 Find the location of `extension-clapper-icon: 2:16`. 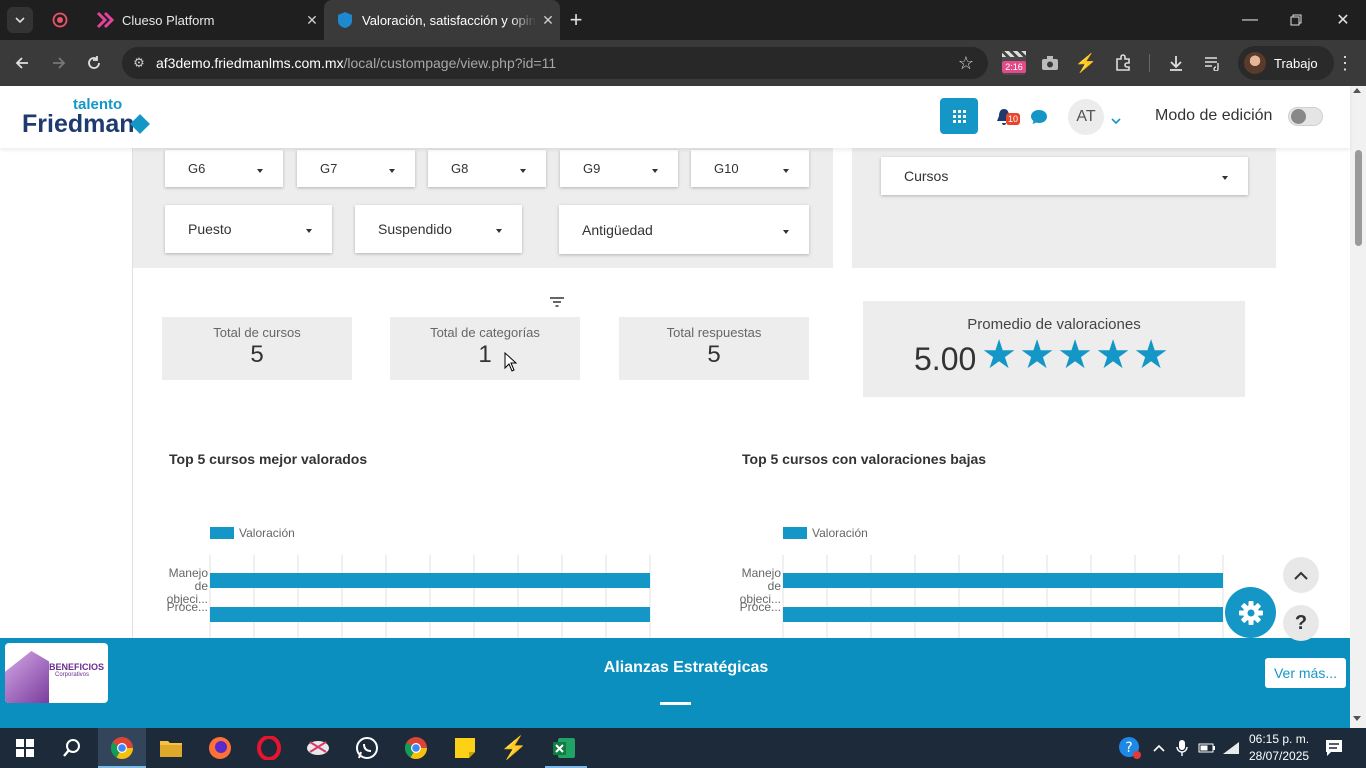

extension-clapper-icon: 2:16 is located at coordinates (1014, 63).